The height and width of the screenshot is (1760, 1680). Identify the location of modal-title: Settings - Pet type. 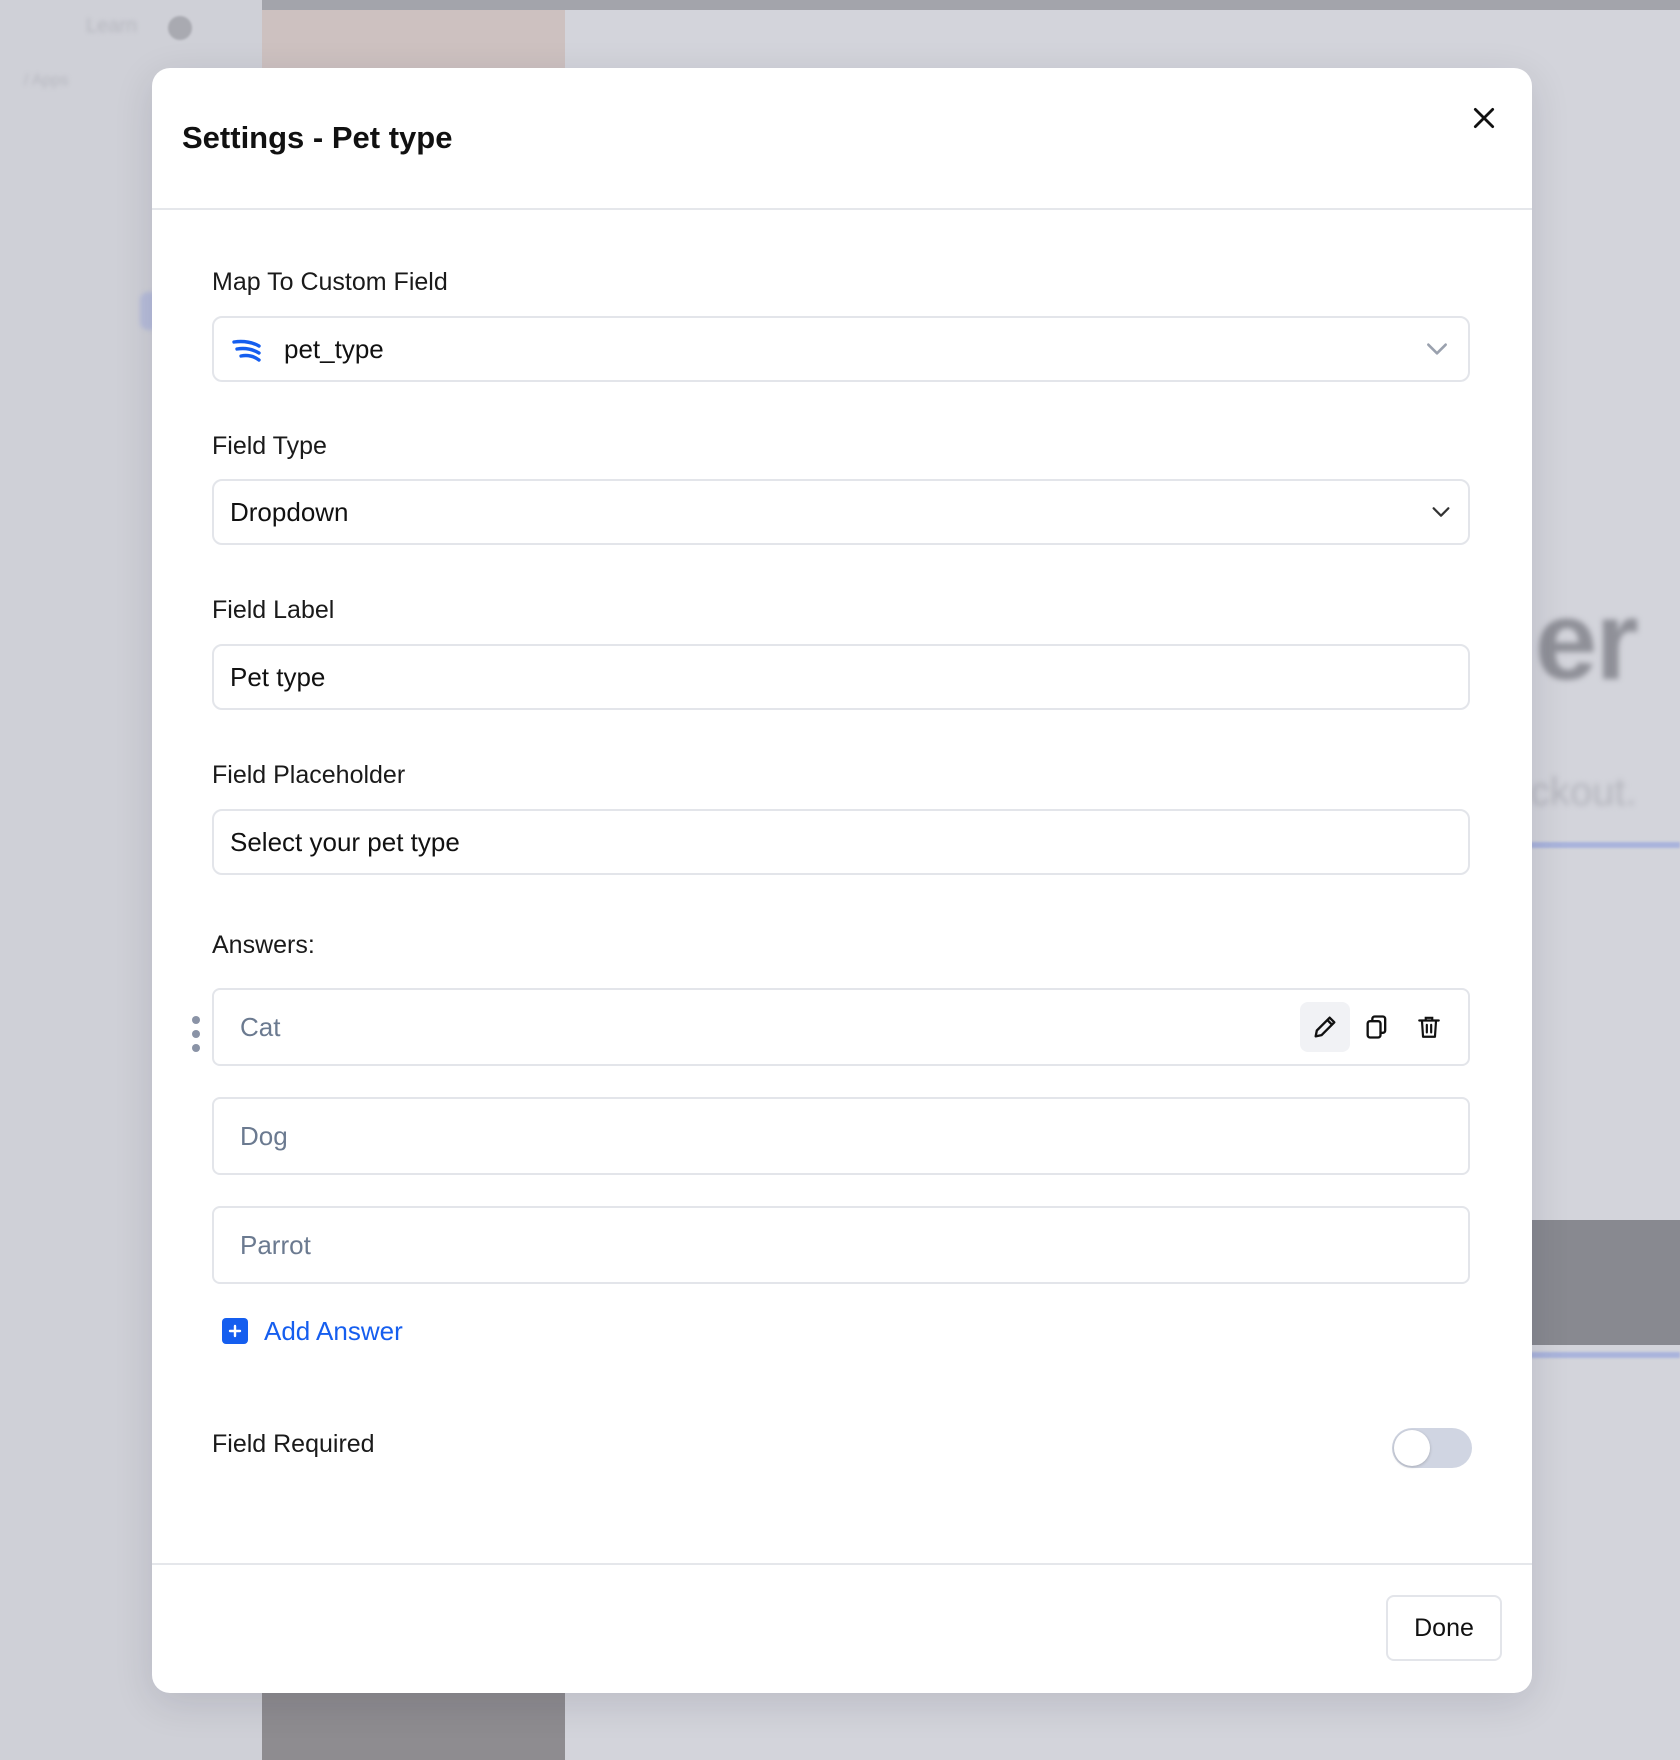
(317, 137).